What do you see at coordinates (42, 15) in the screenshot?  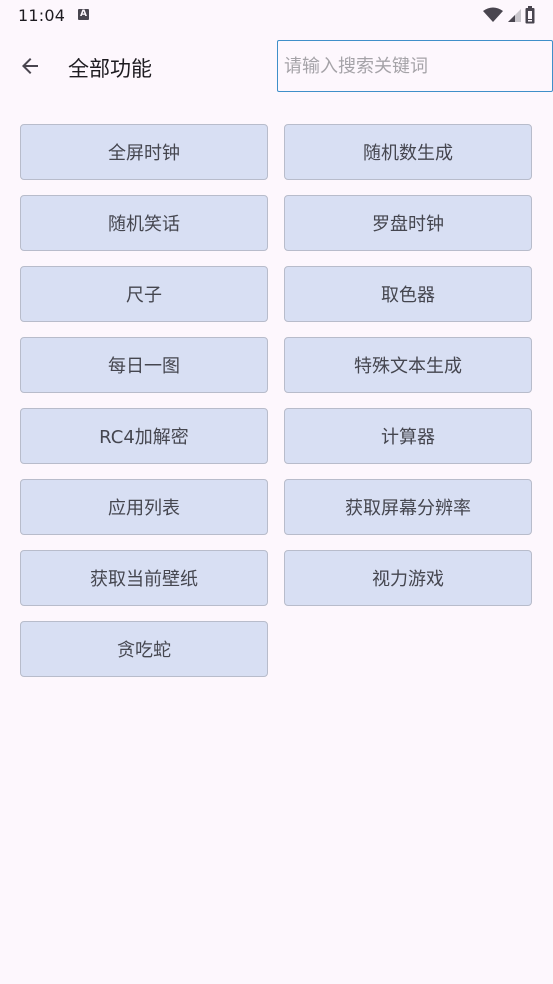 I see `status-time: 11:04` at bounding box center [42, 15].